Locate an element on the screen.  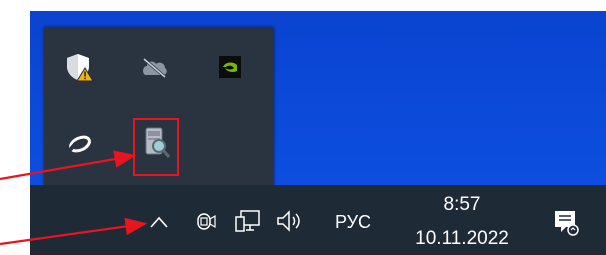
onedrive-offline-icon is located at coordinates (154, 67).